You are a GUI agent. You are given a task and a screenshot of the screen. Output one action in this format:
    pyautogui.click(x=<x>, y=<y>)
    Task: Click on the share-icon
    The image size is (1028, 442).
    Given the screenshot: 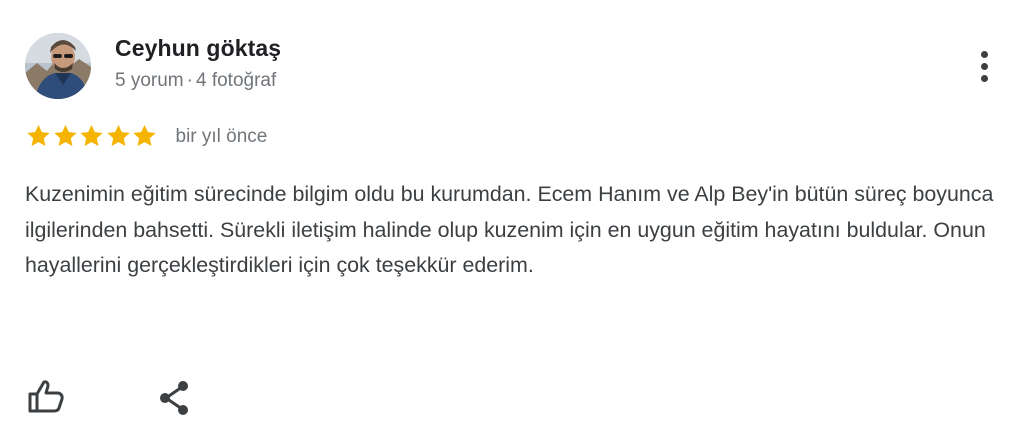 What is the action you would take?
    pyautogui.click(x=174, y=398)
    